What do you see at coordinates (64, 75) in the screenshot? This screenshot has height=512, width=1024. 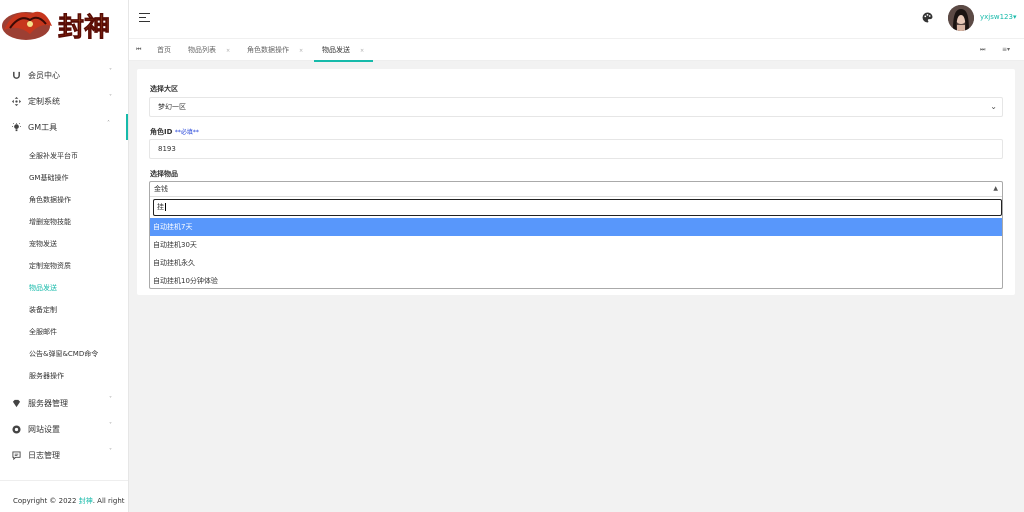 I see `menu-member-center: 会员中心 ˅` at bounding box center [64, 75].